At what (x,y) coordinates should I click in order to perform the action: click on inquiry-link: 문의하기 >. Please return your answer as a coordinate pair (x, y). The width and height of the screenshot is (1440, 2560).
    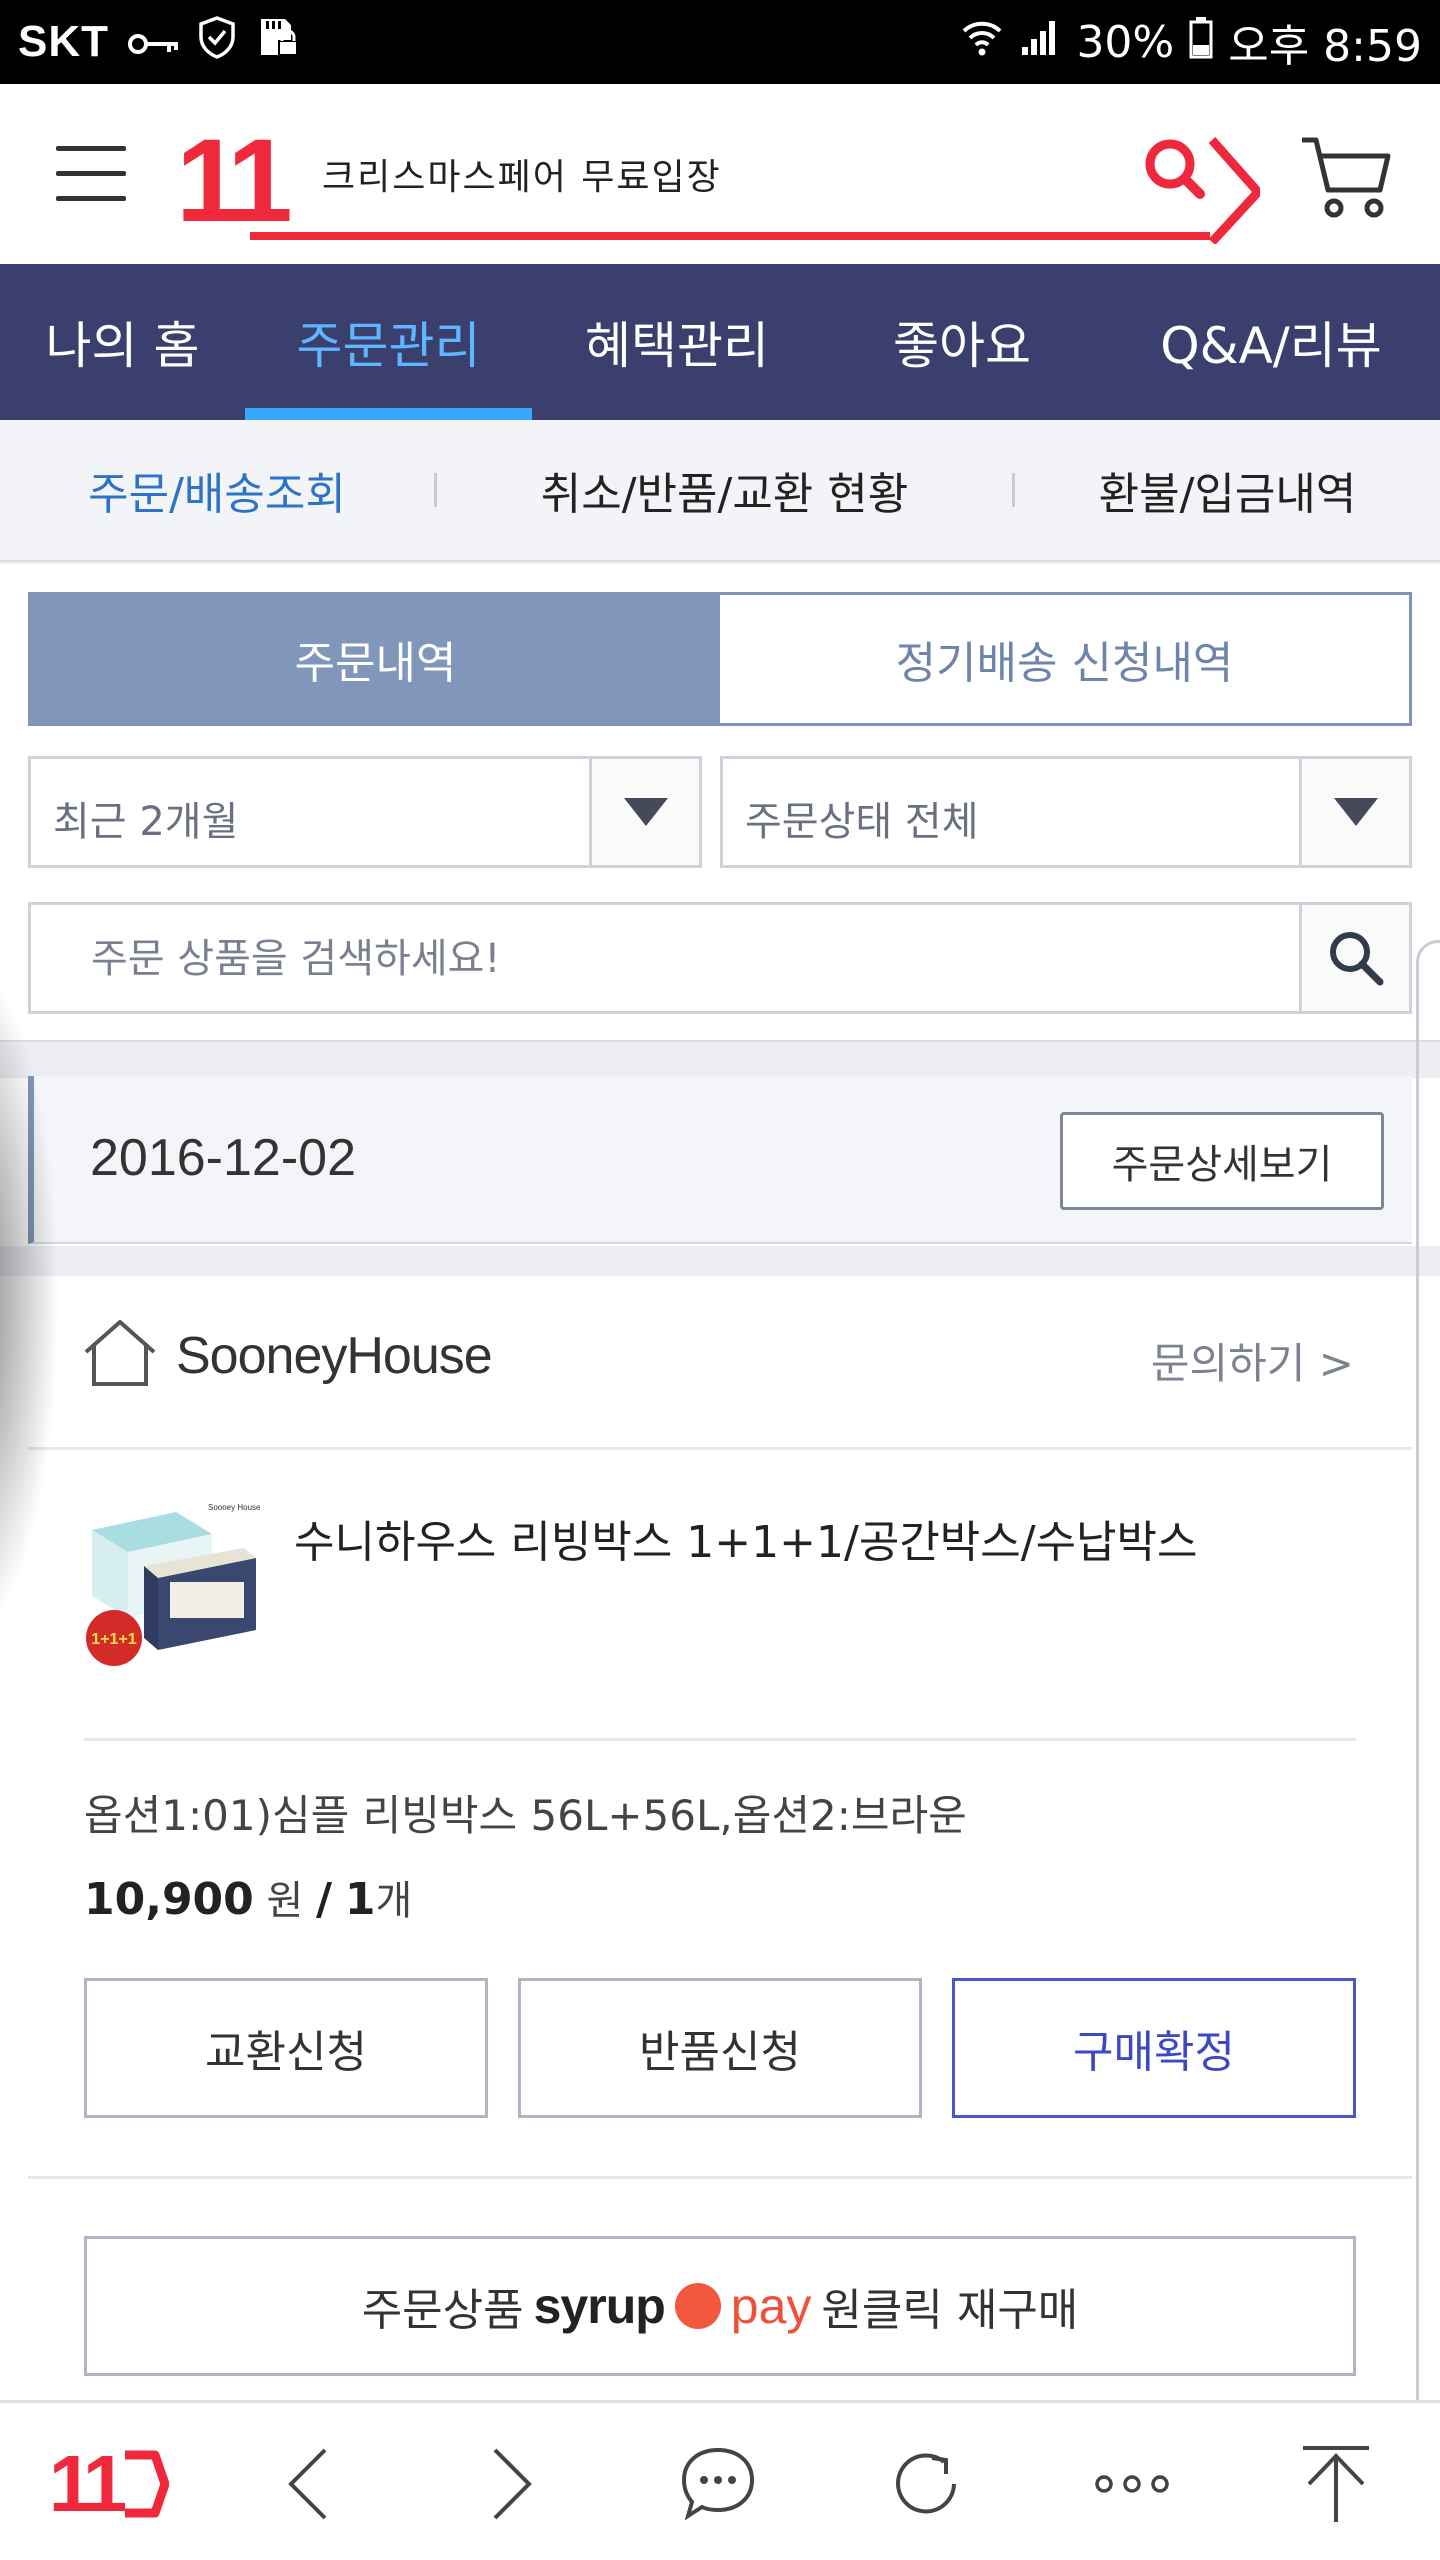
    Looking at the image, I should click on (1252, 1360).